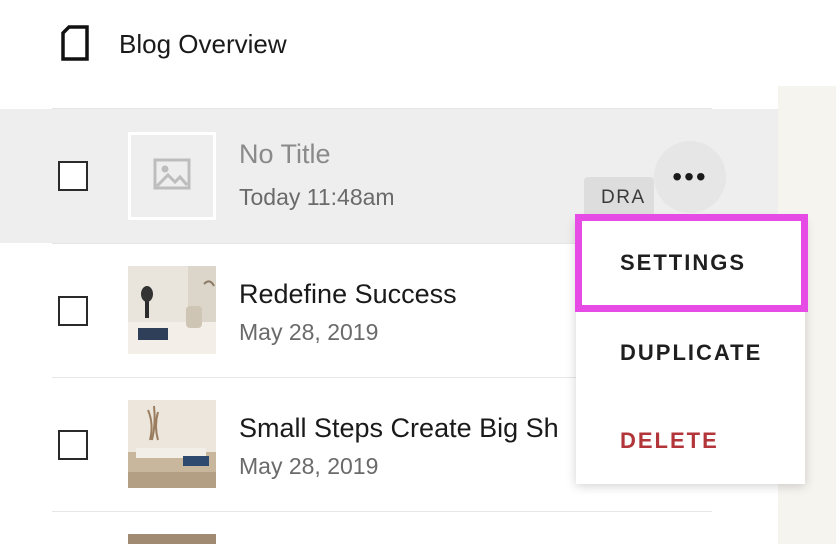 This screenshot has height=544, width=836. I want to click on duplicate-menu-item: DUPLICATE, so click(690, 353).